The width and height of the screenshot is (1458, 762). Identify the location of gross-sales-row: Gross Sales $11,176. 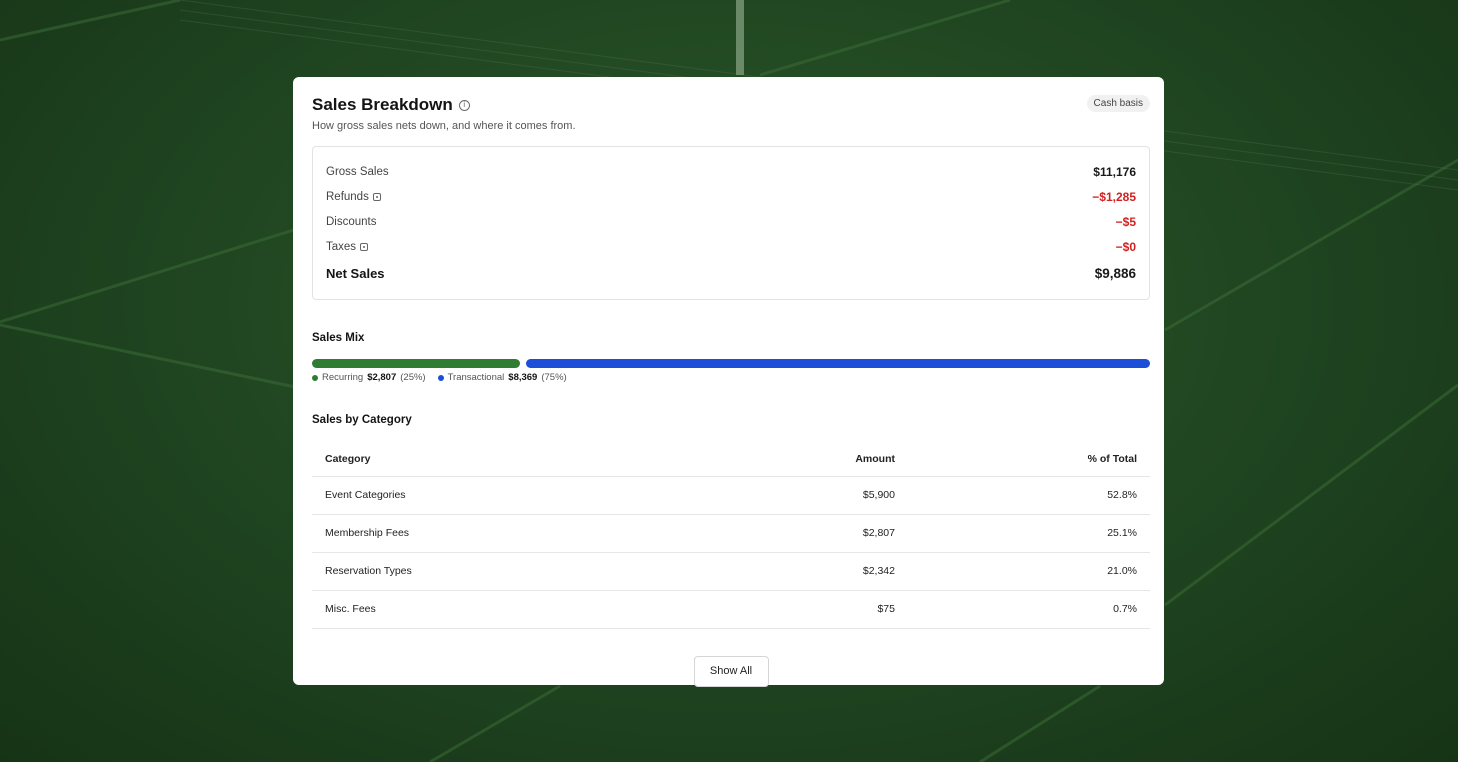
(731, 171).